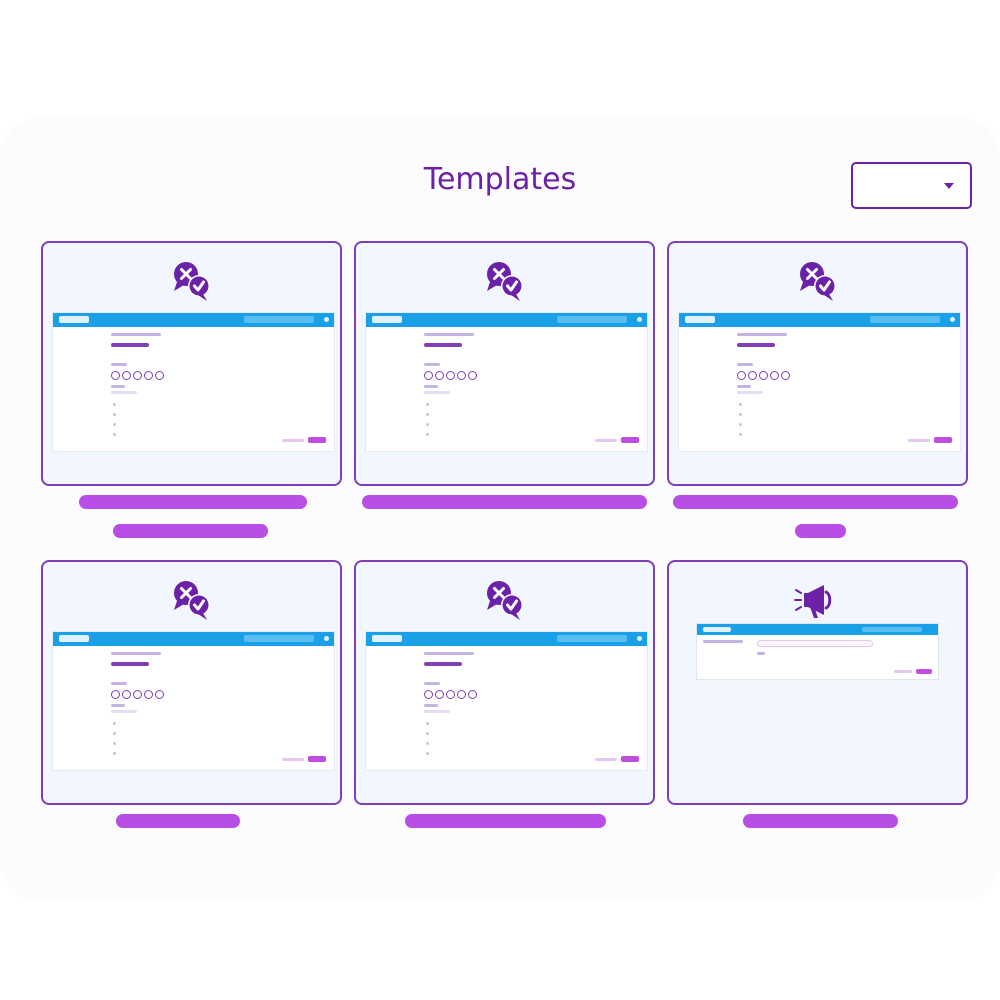  Describe the element at coordinates (949, 186) in the screenshot. I see `chevron-down-icon` at that location.